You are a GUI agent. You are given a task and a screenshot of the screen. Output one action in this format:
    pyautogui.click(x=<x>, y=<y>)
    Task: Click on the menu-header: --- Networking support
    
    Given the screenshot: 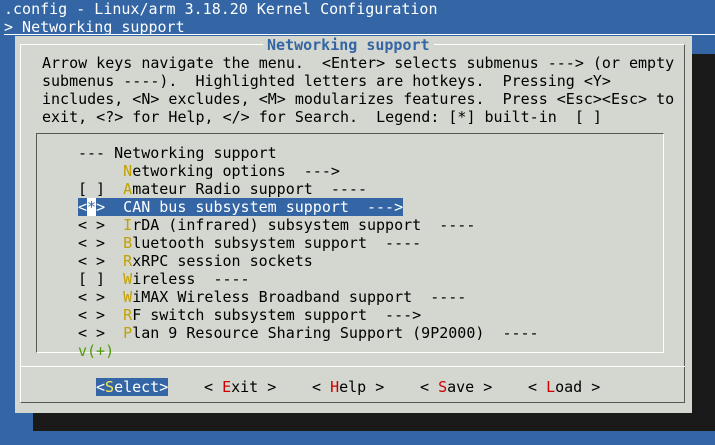 What is the action you would take?
    pyautogui.click(x=177, y=153)
    